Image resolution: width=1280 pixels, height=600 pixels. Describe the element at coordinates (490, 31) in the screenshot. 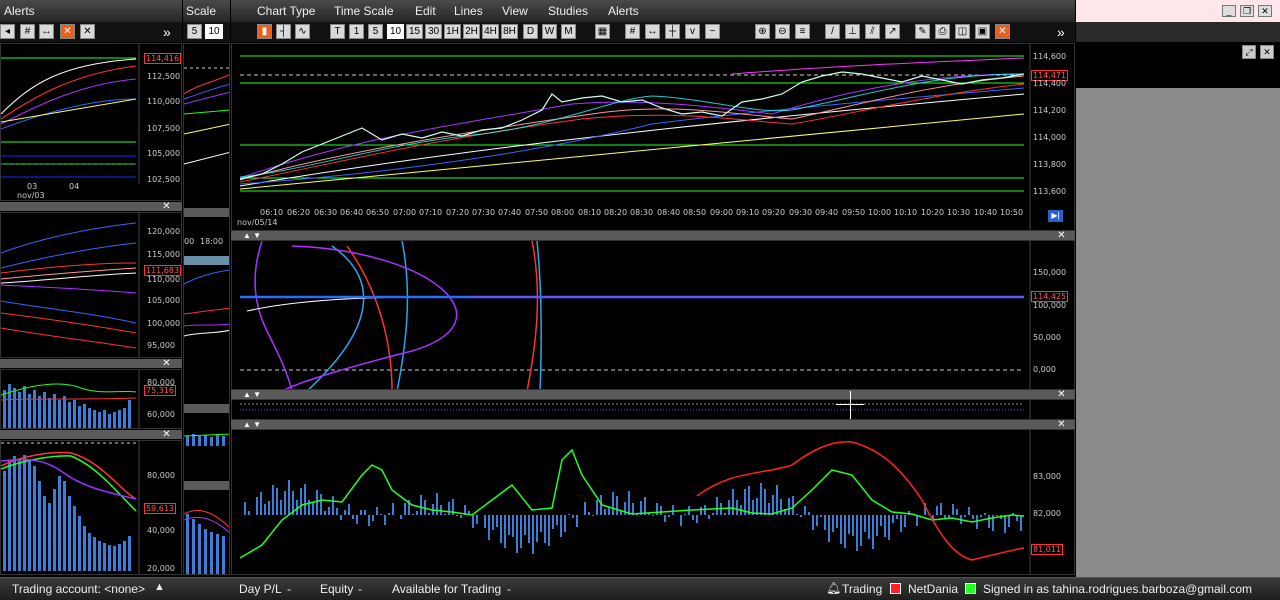

I see `interval-4h-button: 4H` at that location.